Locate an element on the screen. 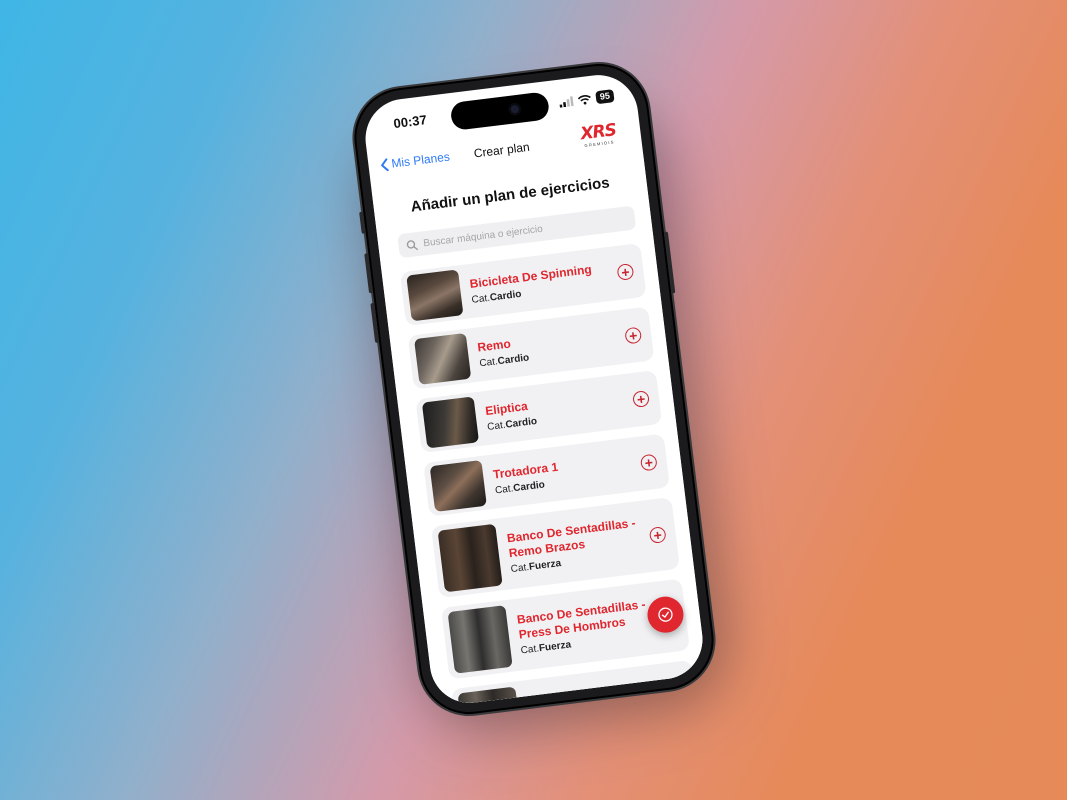 The height and width of the screenshot is (800, 1067). status-icons: 95 is located at coordinates (586, 99).